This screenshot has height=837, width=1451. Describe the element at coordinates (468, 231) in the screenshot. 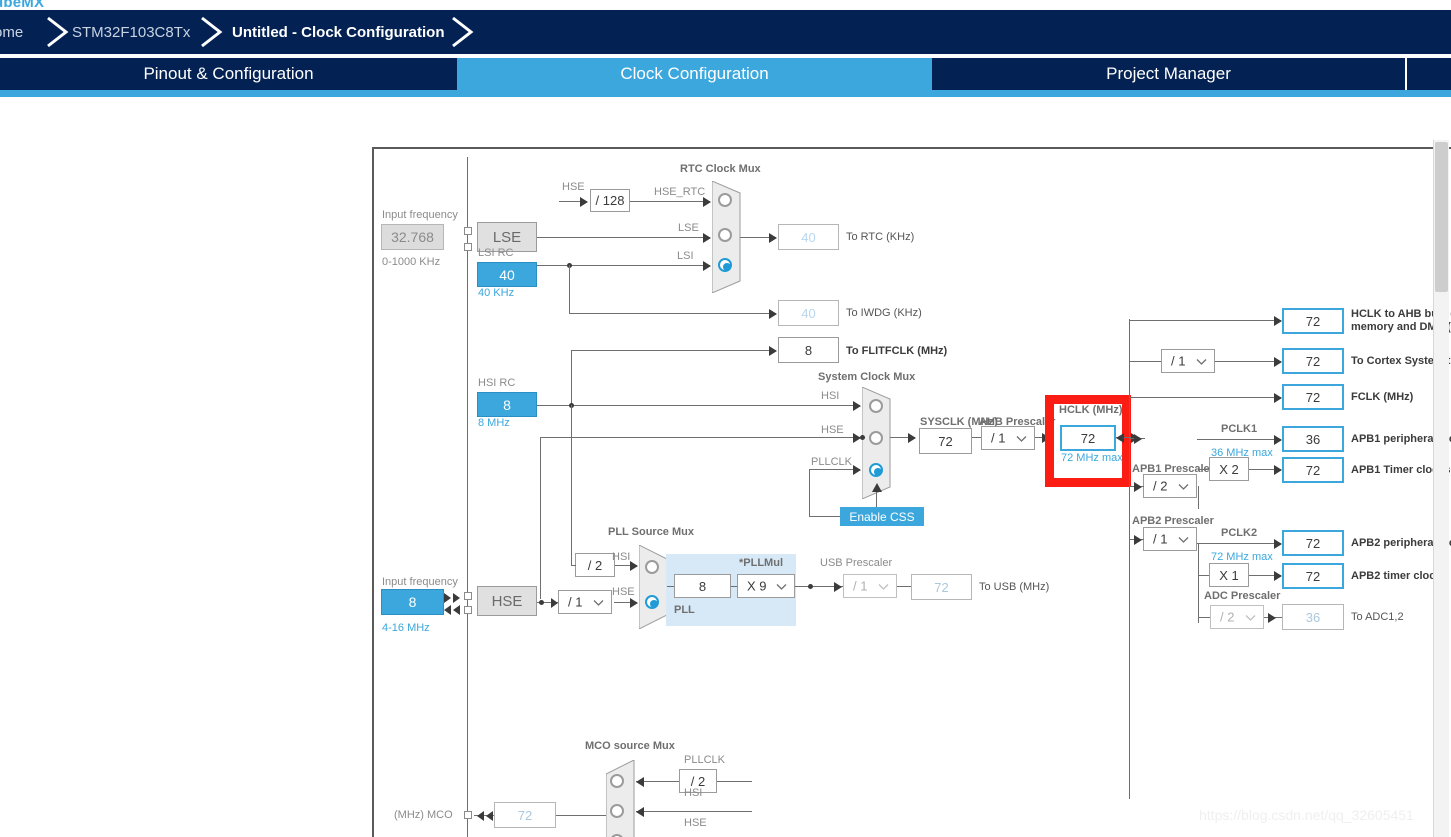

I see `lse-pin-top` at that location.